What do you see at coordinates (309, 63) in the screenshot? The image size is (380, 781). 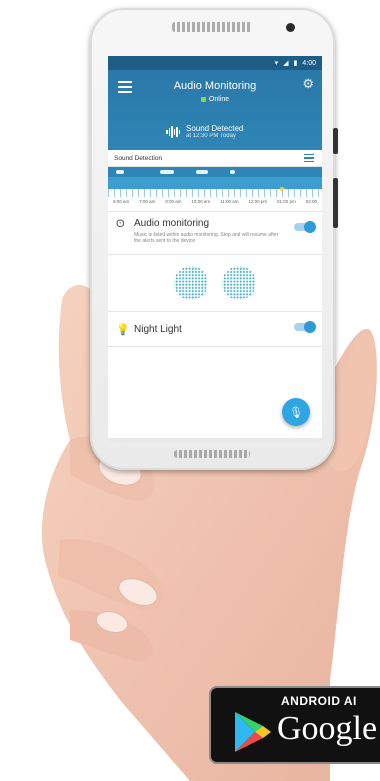 I see `status-time: 4:00` at bounding box center [309, 63].